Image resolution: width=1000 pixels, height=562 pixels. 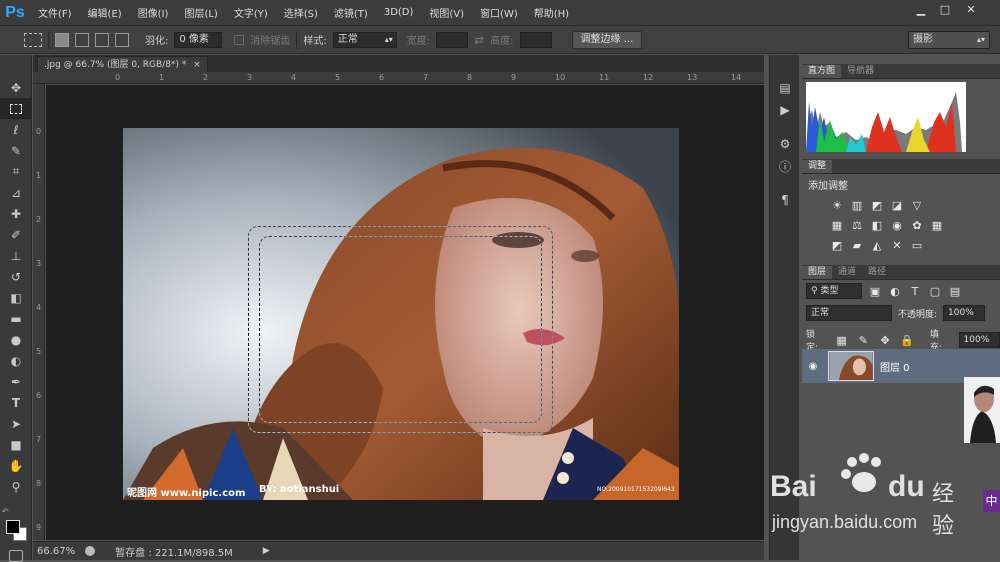 I want to click on brush-presets-panel-icon: ¶, so click(x=785, y=200).